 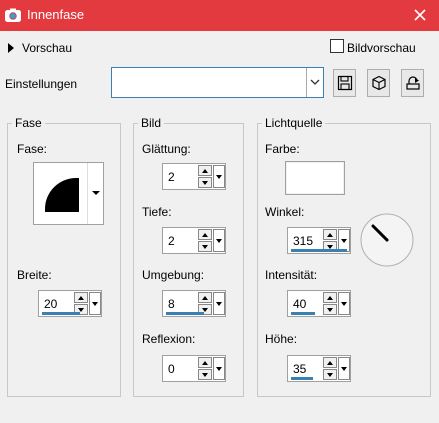 I want to click on preview-toggle-label: Vorschau, so click(x=47, y=48).